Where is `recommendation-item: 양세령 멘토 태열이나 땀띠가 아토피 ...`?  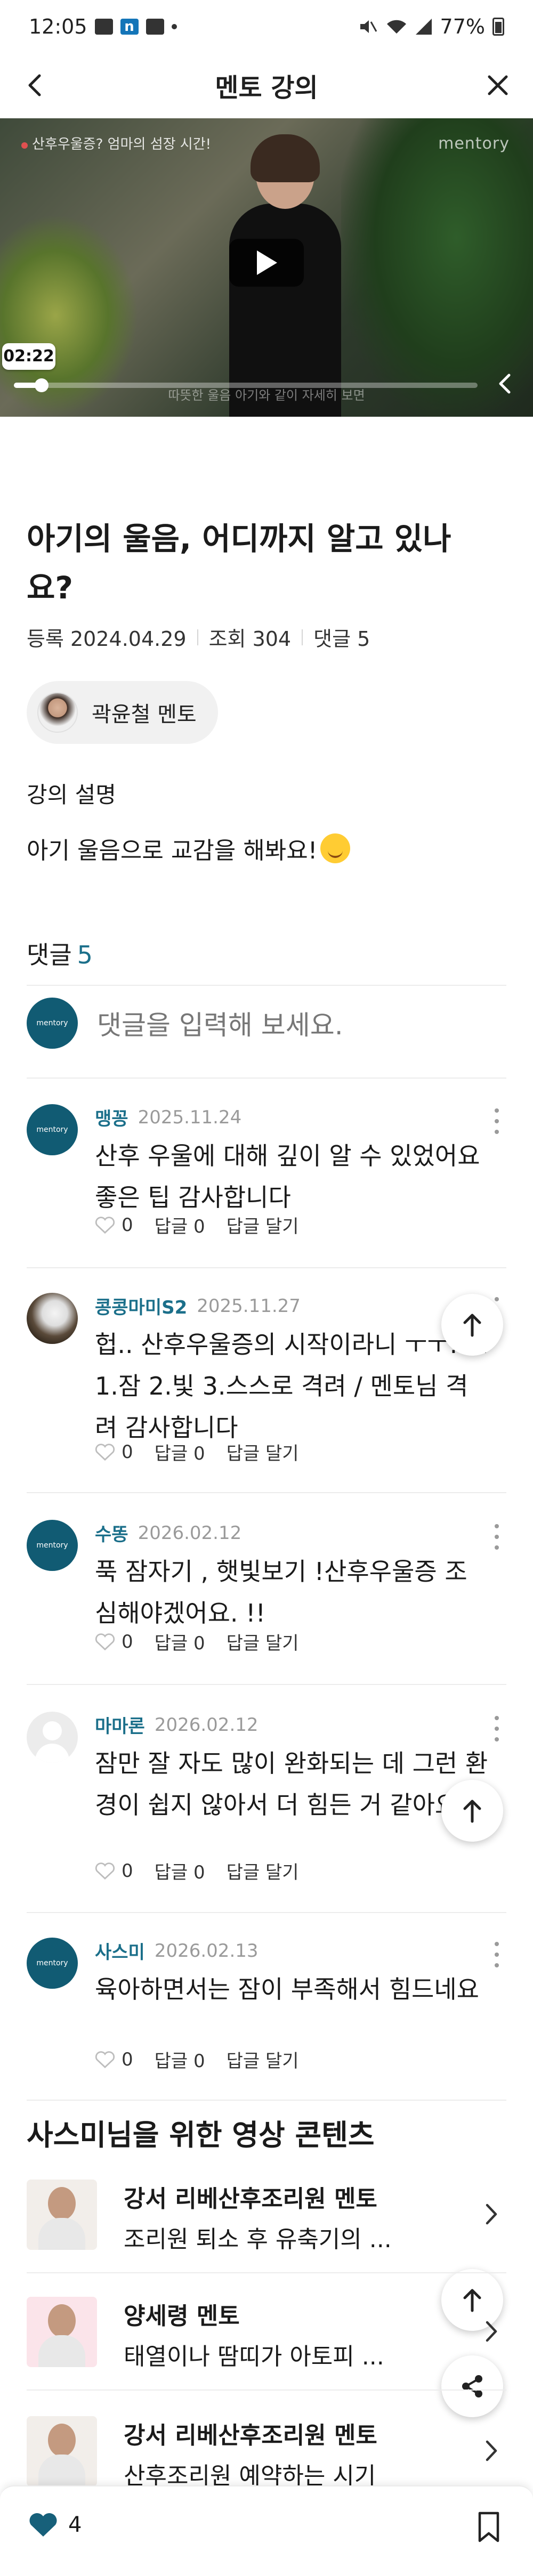 recommendation-item: 양세령 멘토 태열이나 땀띠가 아토피 ... is located at coordinates (266, 2331).